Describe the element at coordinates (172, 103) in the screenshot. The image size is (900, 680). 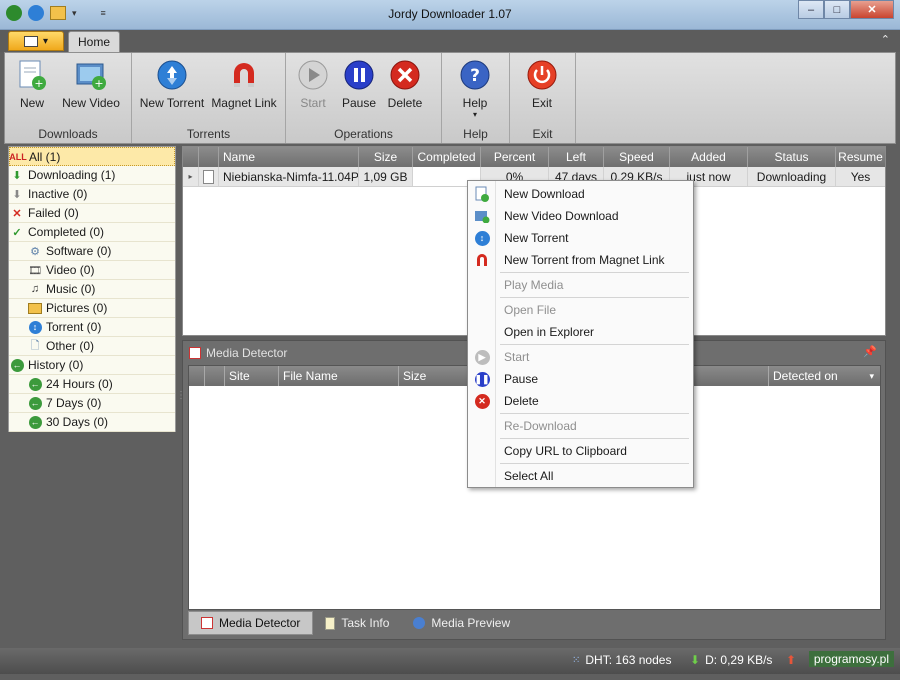
I see `new-torrent-button-label: New Torrent` at that location.